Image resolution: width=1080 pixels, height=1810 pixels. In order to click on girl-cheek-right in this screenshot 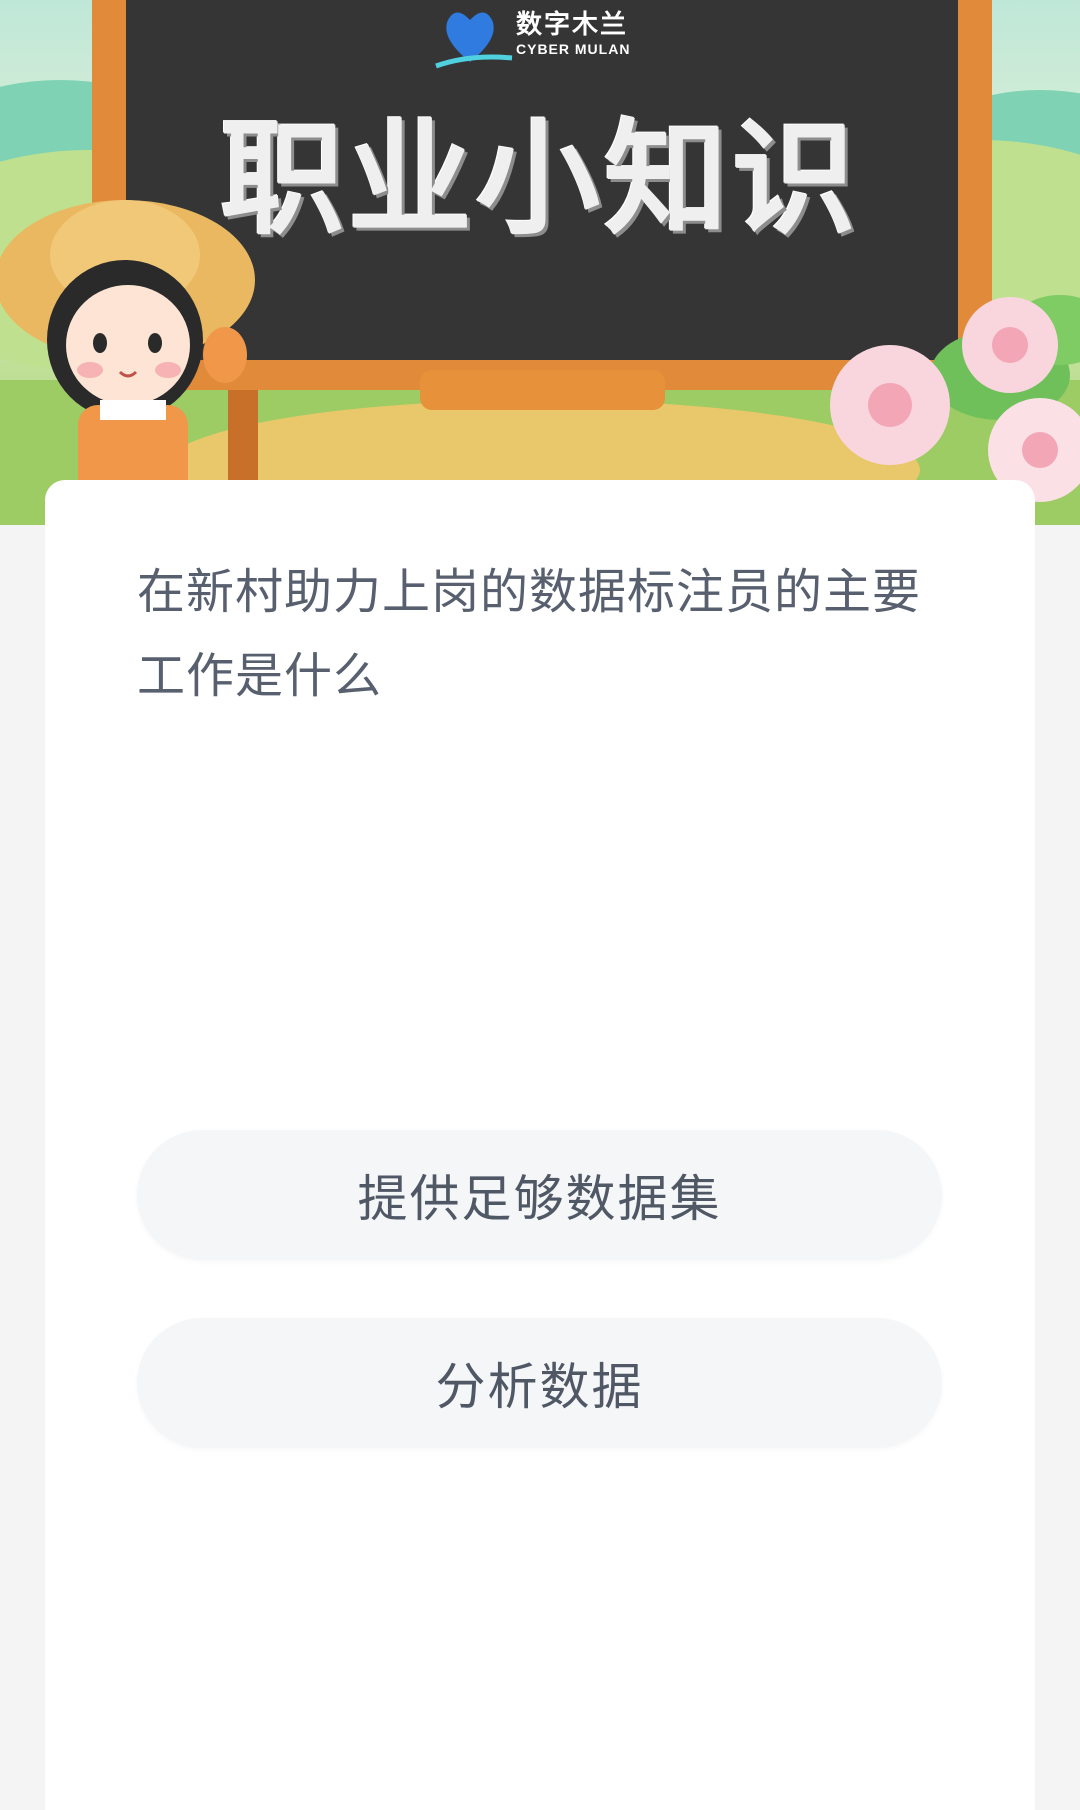, I will do `click(168, 370)`.